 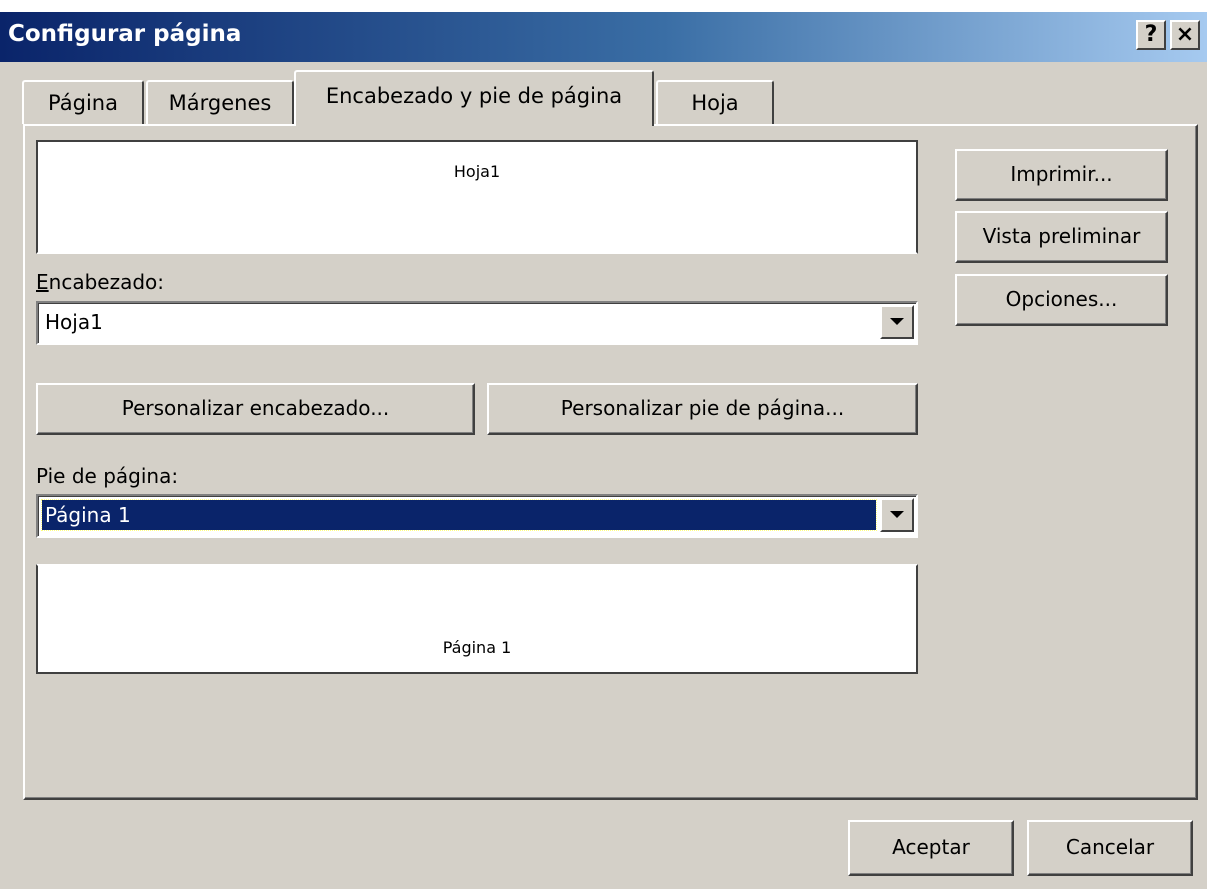 I want to click on print-preview-button-label: Vista preliminar, so click(x=1061, y=236).